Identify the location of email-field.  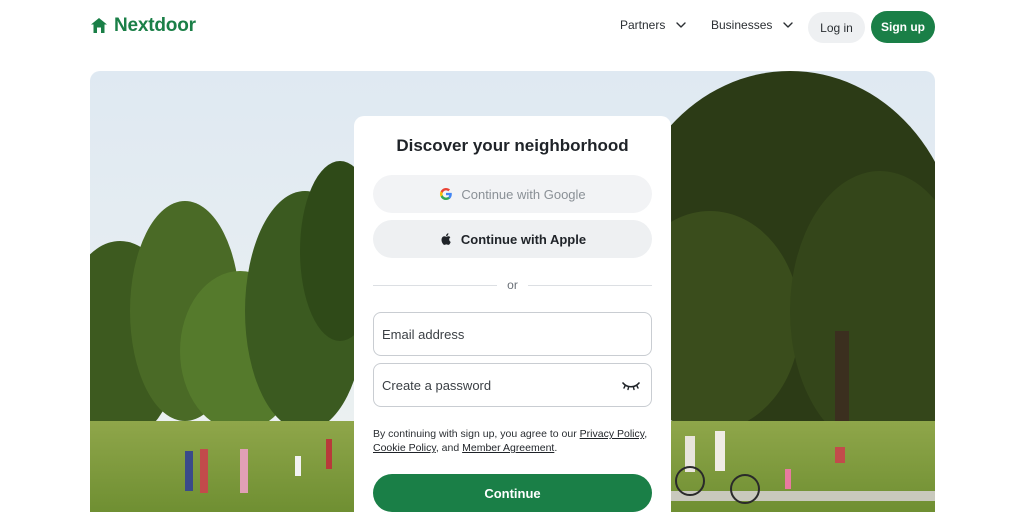
(512, 334).